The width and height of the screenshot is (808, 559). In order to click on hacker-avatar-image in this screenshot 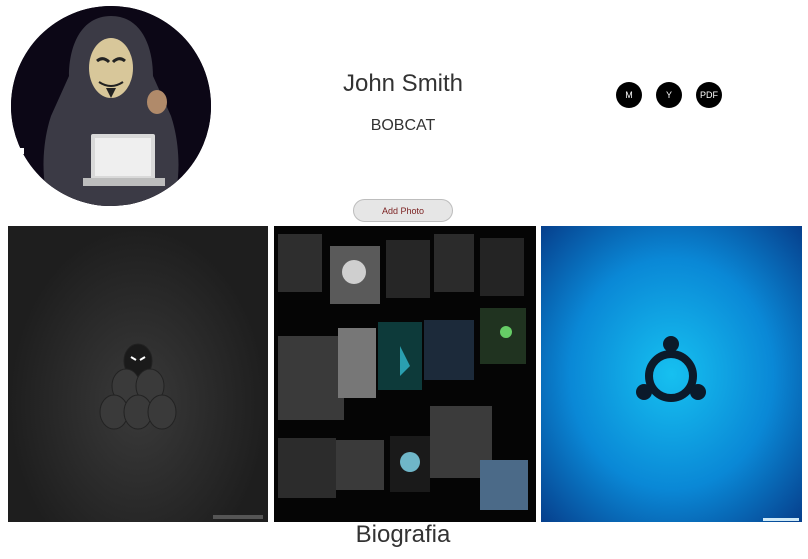, I will do `click(111, 106)`.